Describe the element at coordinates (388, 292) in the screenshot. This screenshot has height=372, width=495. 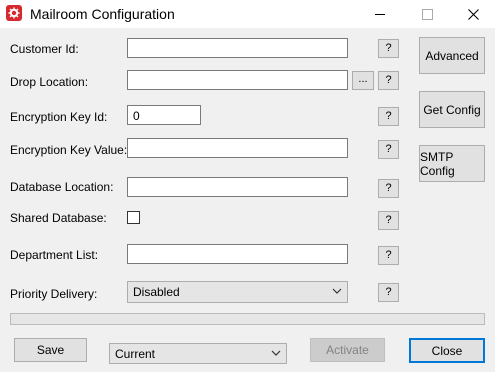
I see `priority-delivery-help-button: ?` at that location.